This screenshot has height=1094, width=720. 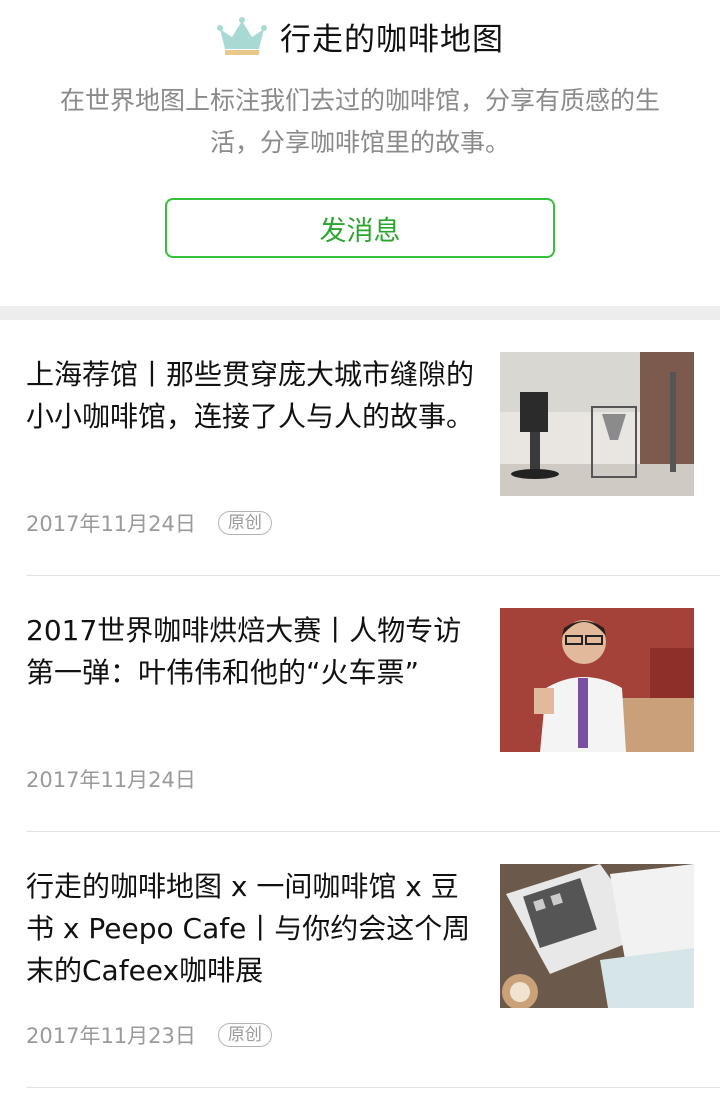 What do you see at coordinates (597, 680) in the screenshot?
I see `person-thumbs-up-photo` at bounding box center [597, 680].